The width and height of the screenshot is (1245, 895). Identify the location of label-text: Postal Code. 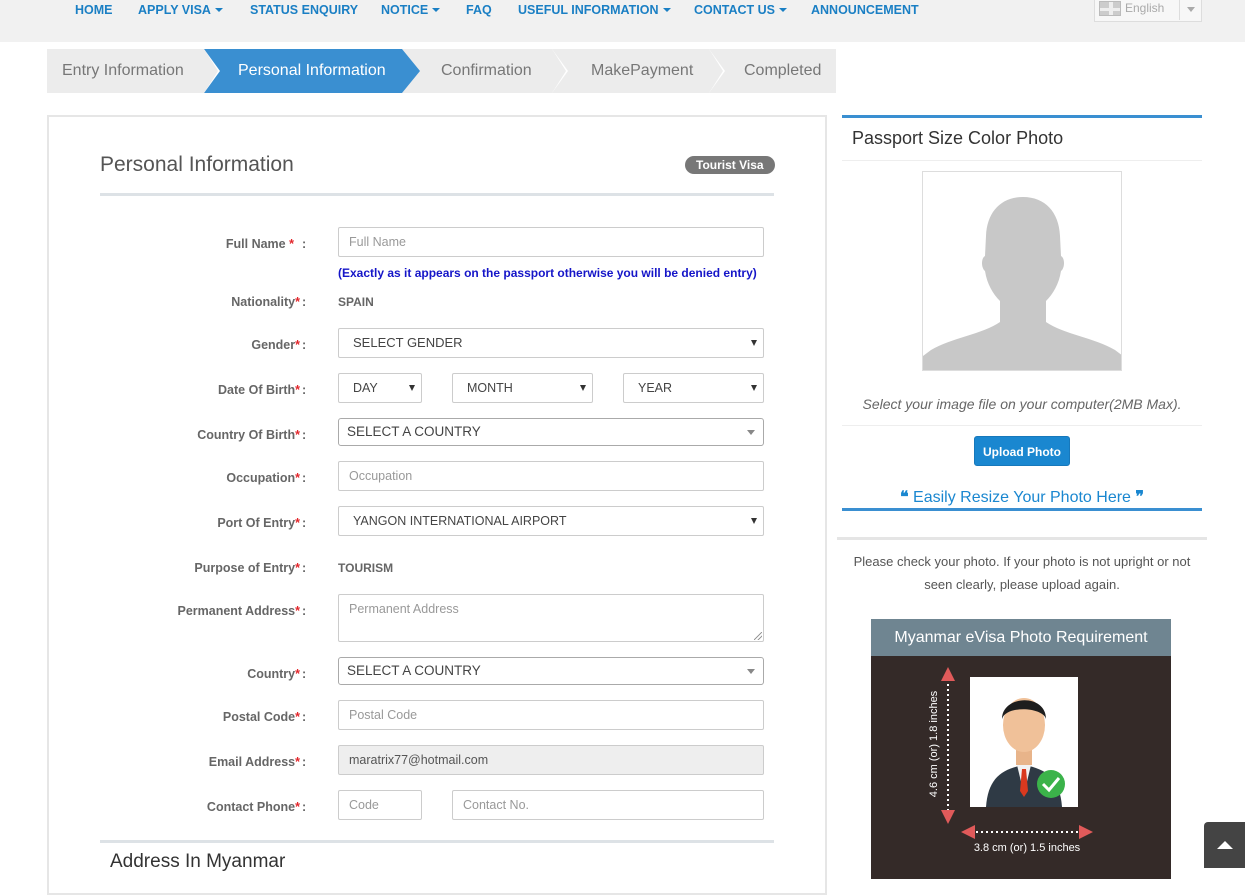
(259, 717).